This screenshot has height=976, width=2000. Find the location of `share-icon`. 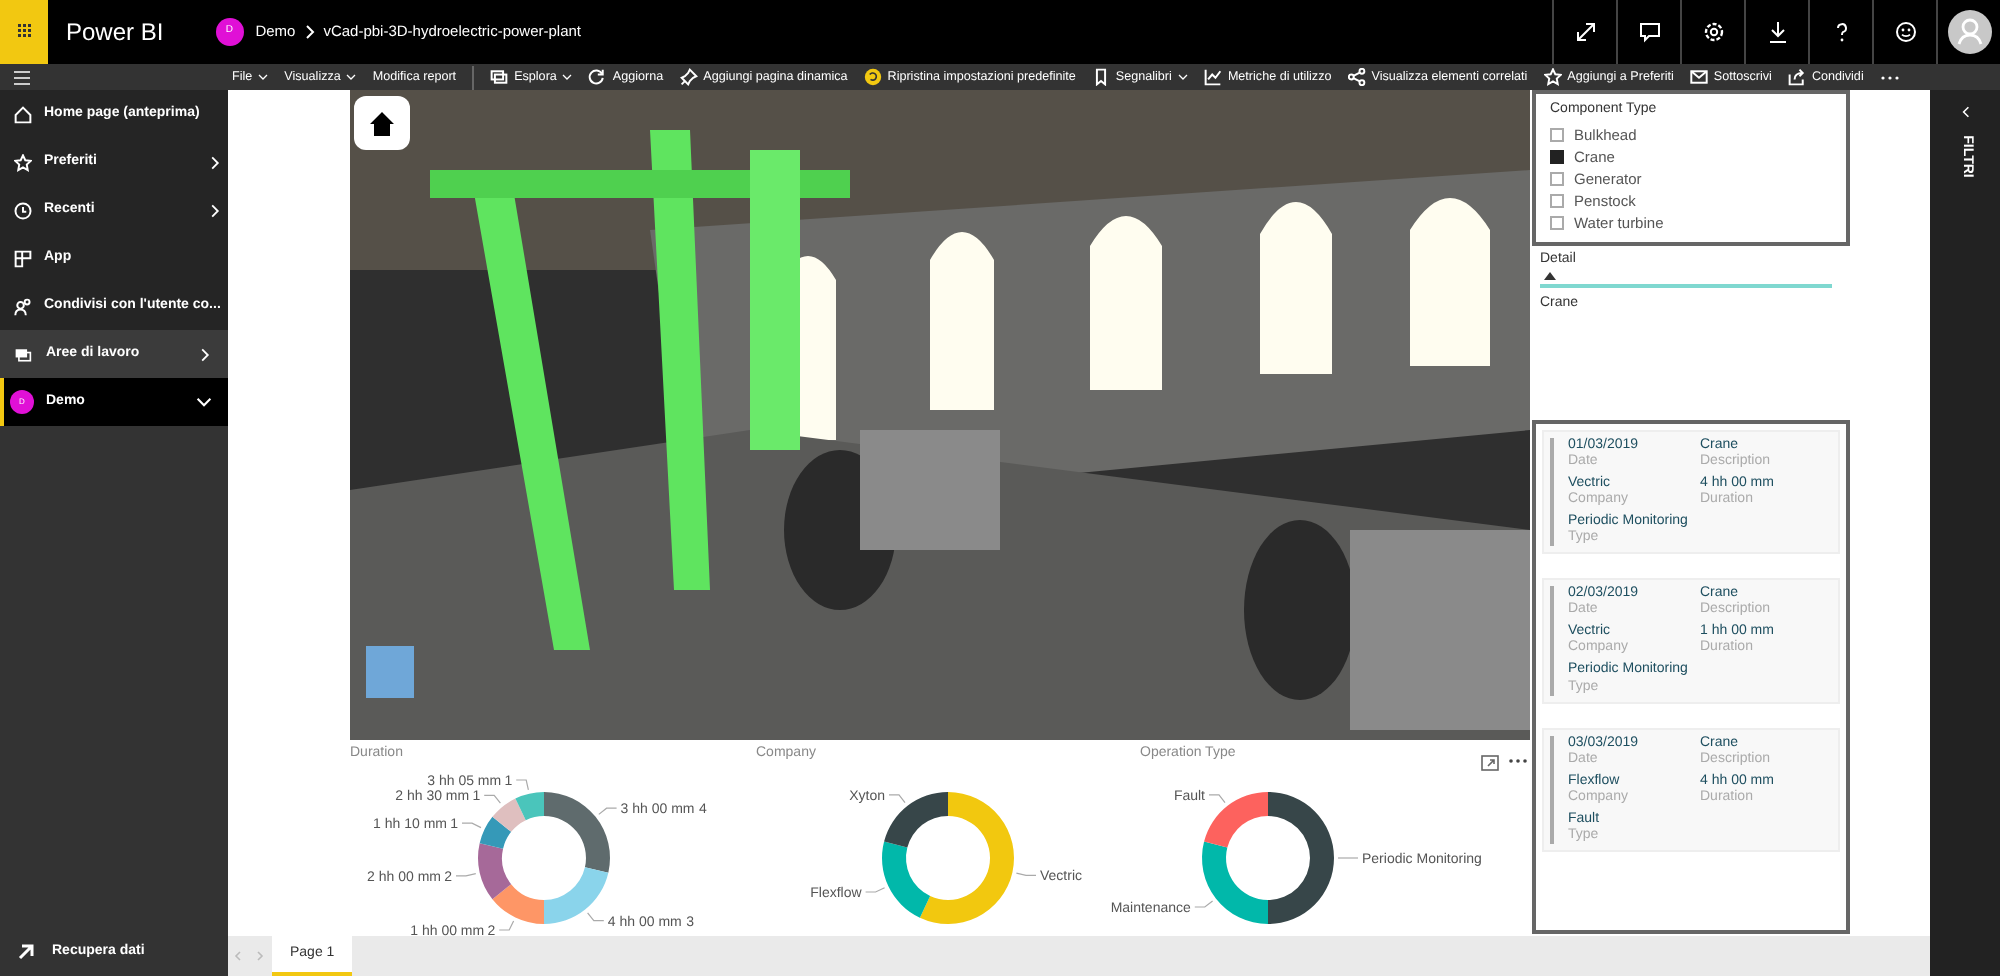

share-icon is located at coordinates (1796, 77).